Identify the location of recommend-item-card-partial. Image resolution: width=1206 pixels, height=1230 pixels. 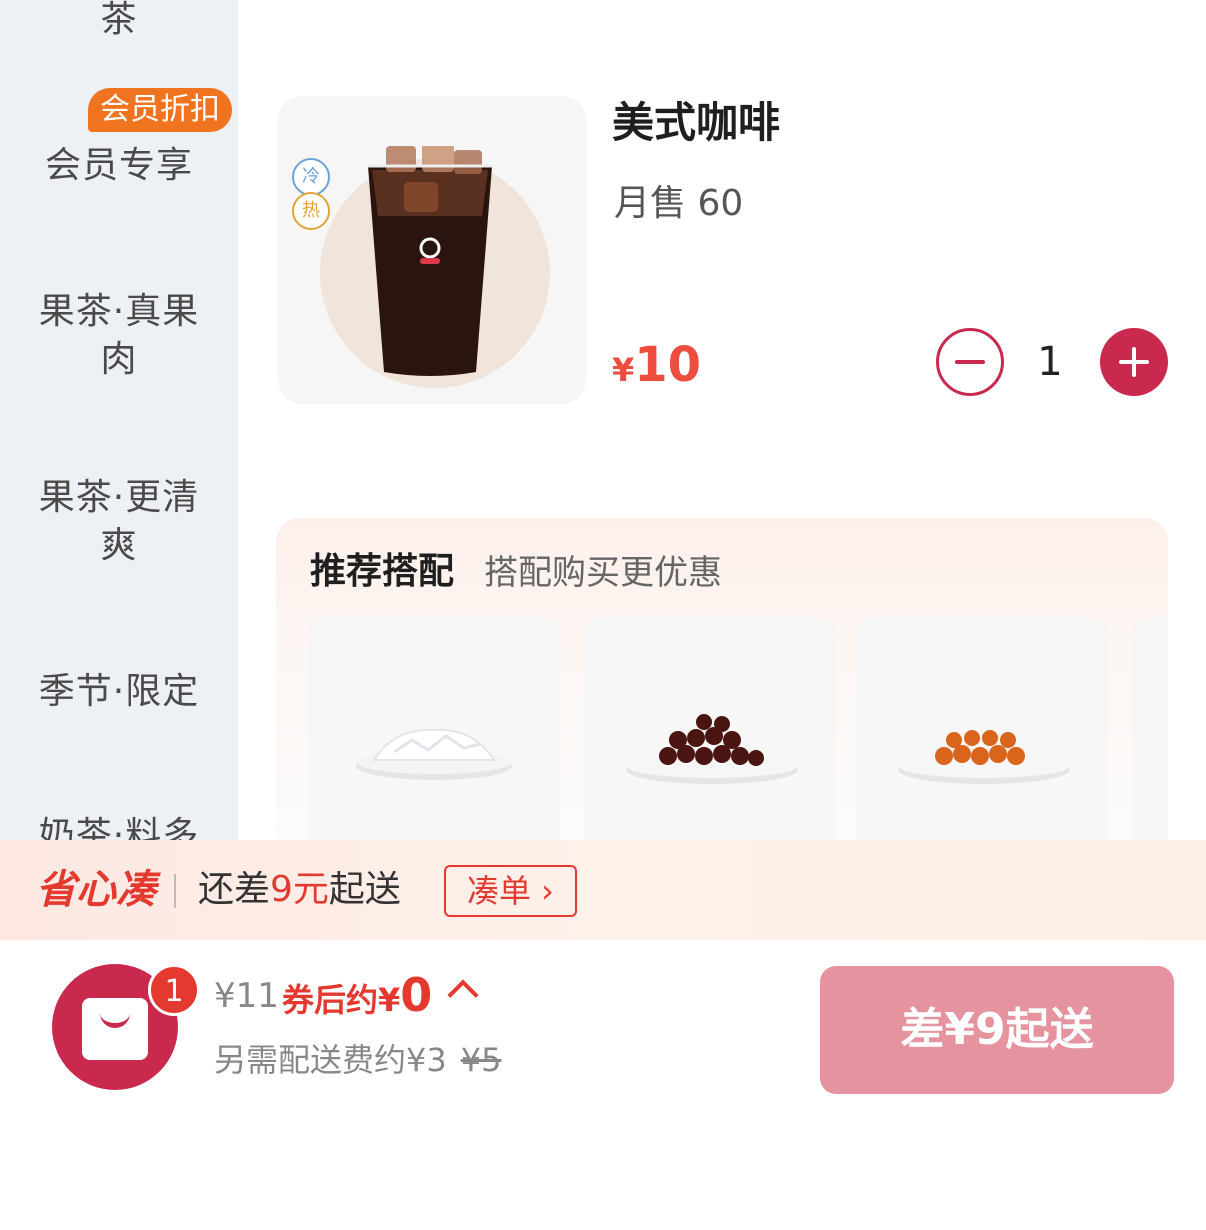
(1150, 738).